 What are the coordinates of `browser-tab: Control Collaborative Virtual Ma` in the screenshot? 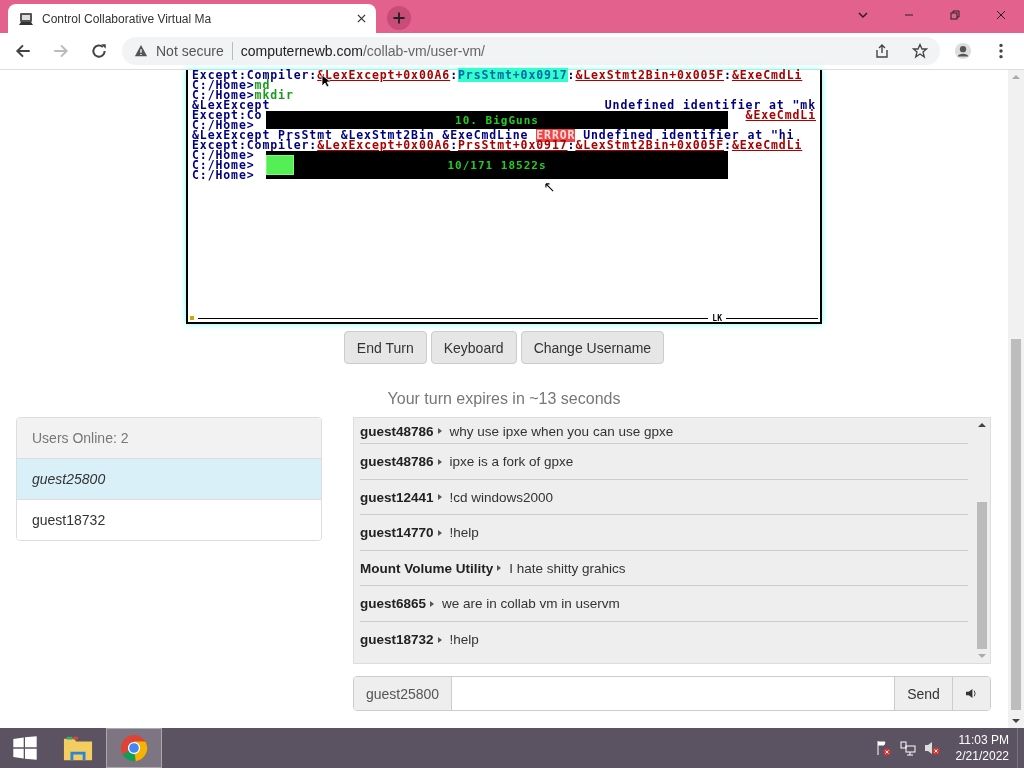 It's located at (192, 18).